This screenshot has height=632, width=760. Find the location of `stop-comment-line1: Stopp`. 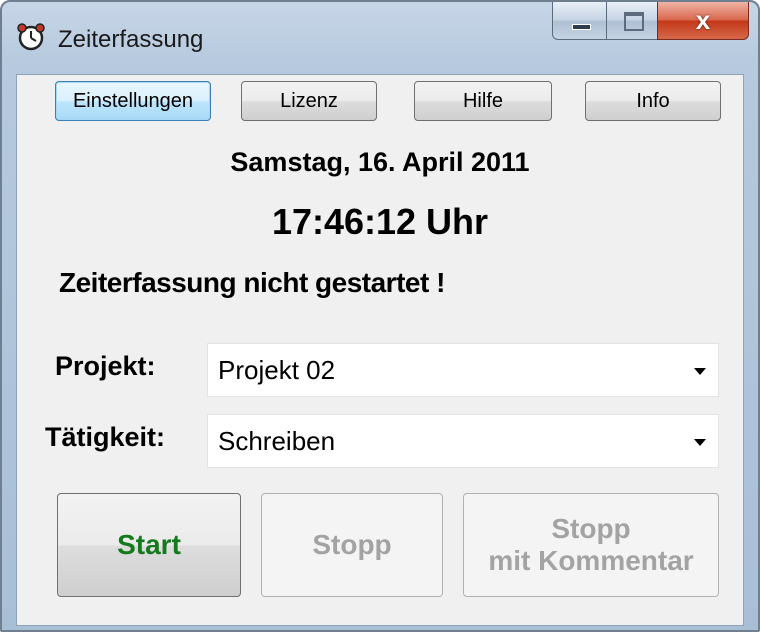

stop-comment-line1: Stopp is located at coordinates (591, 528).